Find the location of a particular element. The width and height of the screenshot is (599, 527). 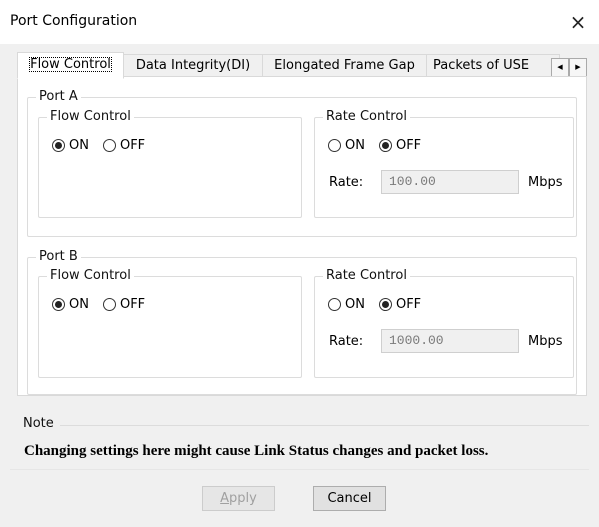

close-icon: × is located at coordinates (578, 22).